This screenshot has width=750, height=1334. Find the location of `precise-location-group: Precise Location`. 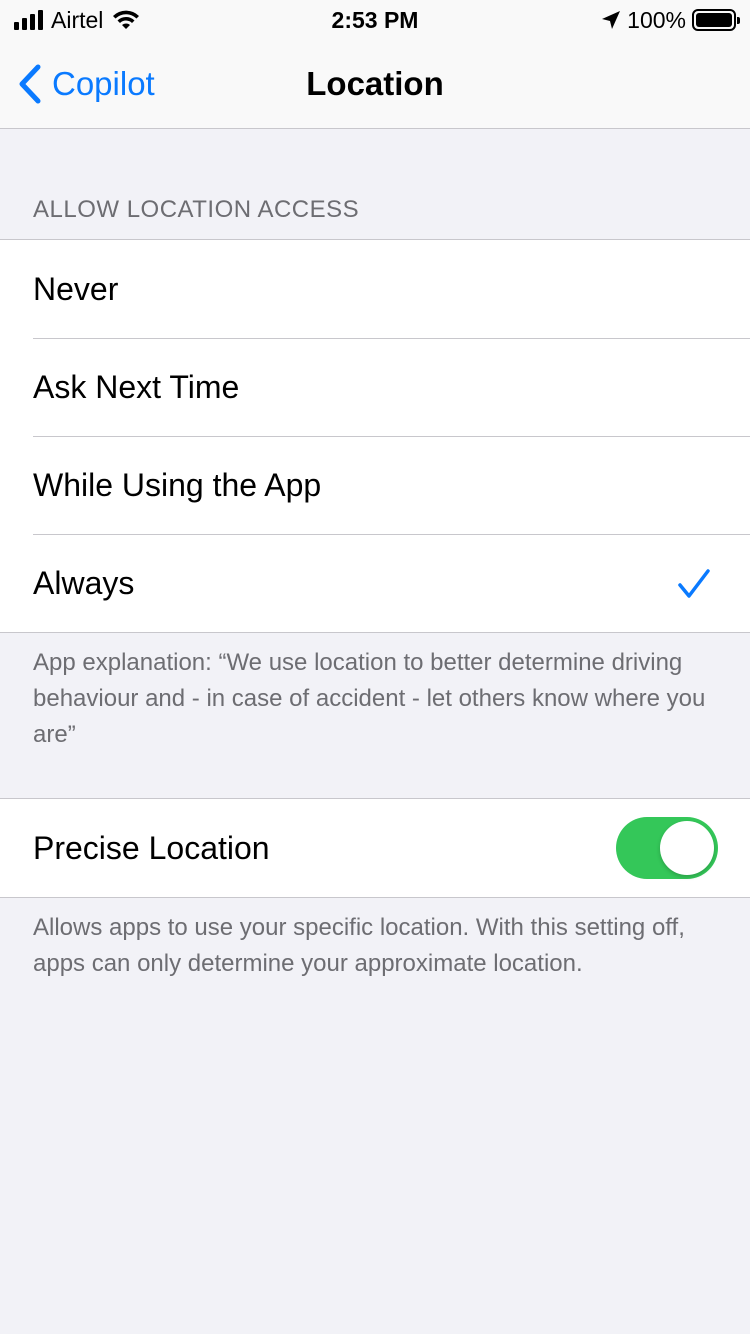

precise-location-group: Precise Location is located at coordinates (375, 848).